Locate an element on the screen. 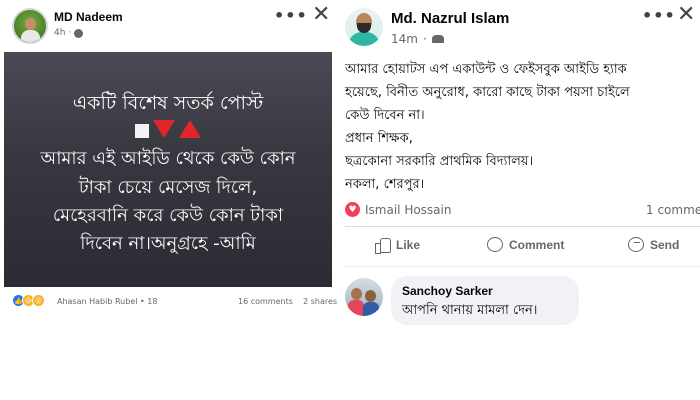 This screenshot has width=700, height=400. author-name: MD Nadeem is located at coordinates (88, 17).